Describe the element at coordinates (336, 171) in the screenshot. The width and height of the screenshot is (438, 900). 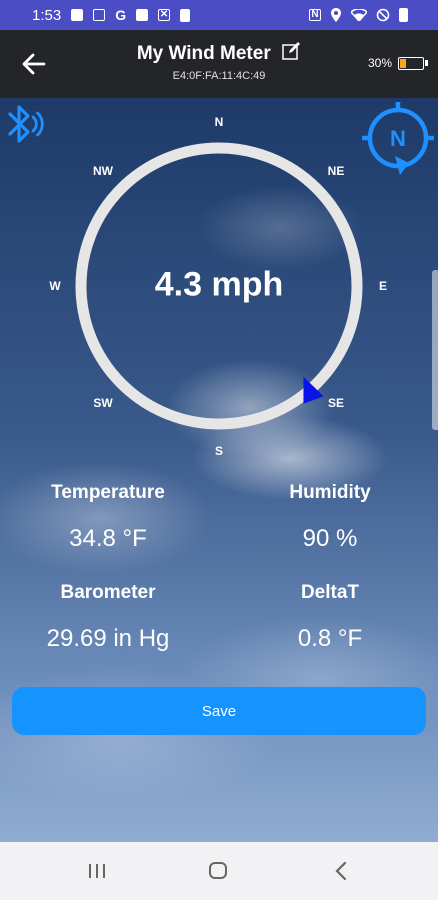
I see `compass-label-ne: NE` at that location.